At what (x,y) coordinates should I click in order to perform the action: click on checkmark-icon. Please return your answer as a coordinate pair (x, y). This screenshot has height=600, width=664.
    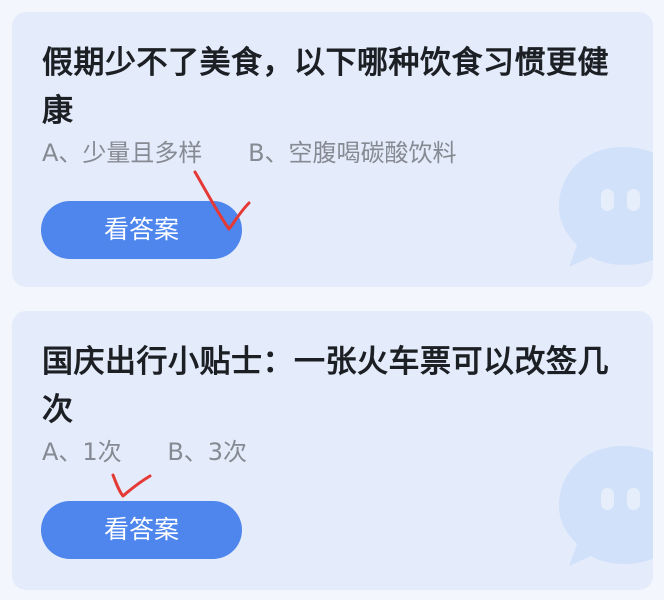
    Looking at the image, I should click on (131, 485).